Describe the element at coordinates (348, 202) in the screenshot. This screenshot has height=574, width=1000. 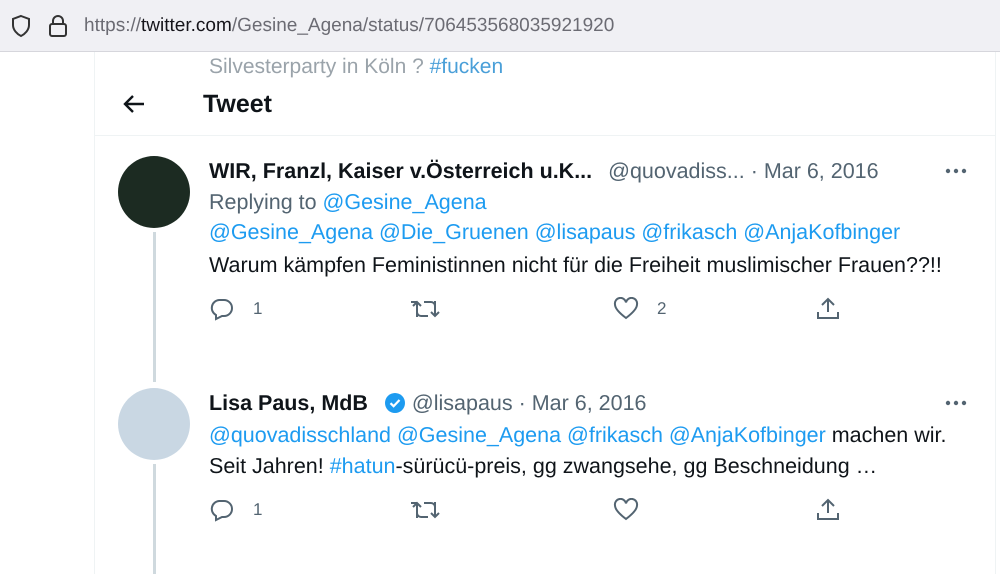
I see `replying-to-text: Replying to @Gesine_Agena` at that location.